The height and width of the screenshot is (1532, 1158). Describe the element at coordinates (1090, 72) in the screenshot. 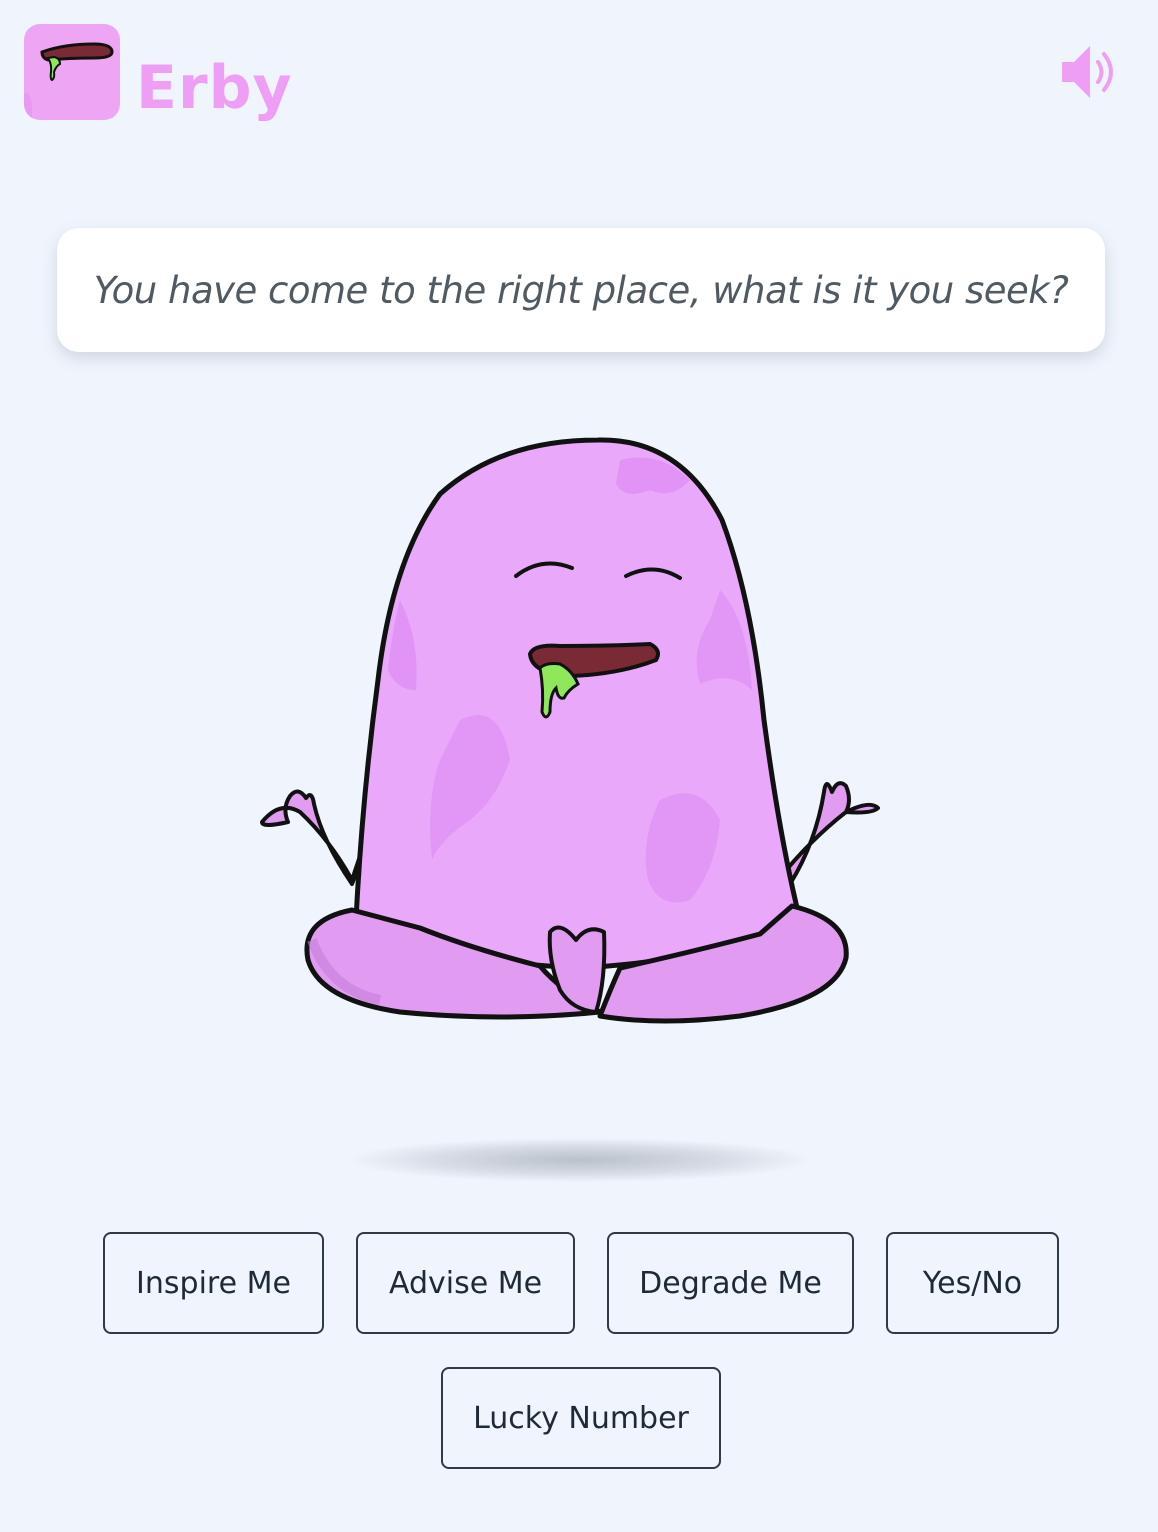

I see `speaker-volume-icon` at that location.